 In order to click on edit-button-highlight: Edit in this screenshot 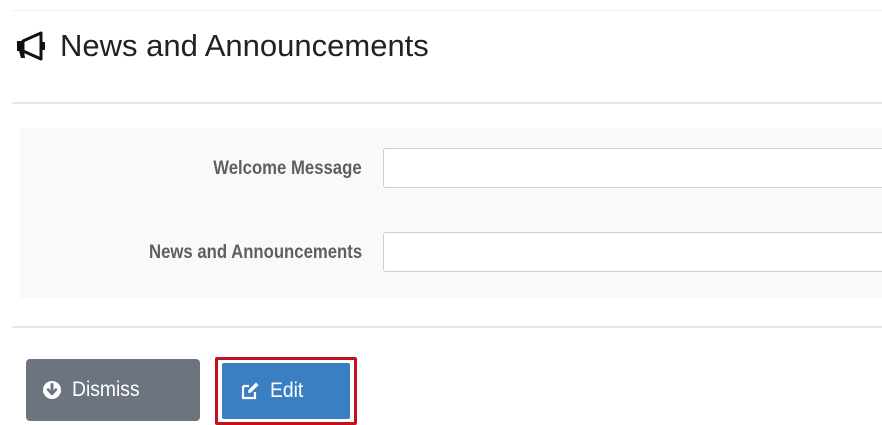, I will do `click(286, 391)`.